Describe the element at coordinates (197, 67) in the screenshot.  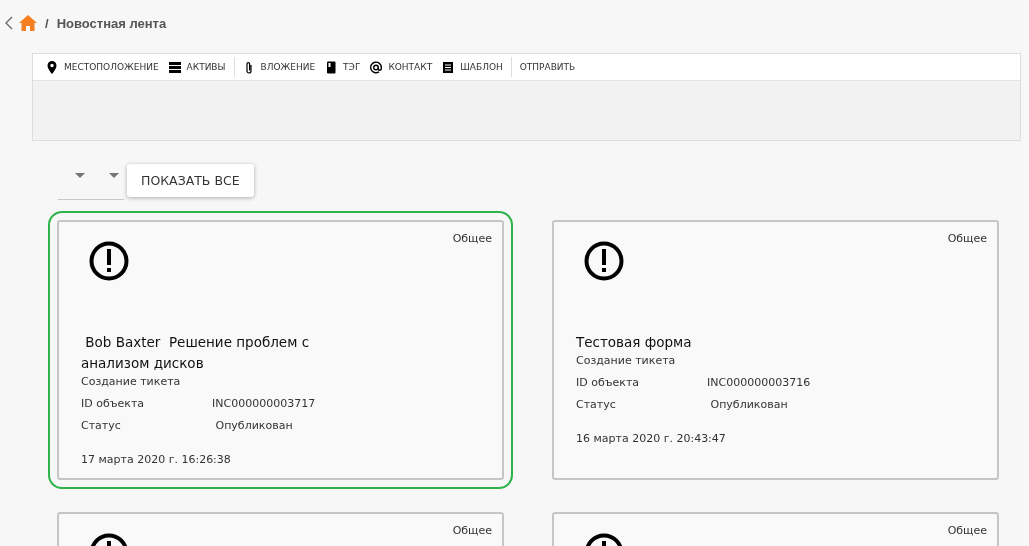
I see `toolbar-button: АКТИВЫ` at that location.